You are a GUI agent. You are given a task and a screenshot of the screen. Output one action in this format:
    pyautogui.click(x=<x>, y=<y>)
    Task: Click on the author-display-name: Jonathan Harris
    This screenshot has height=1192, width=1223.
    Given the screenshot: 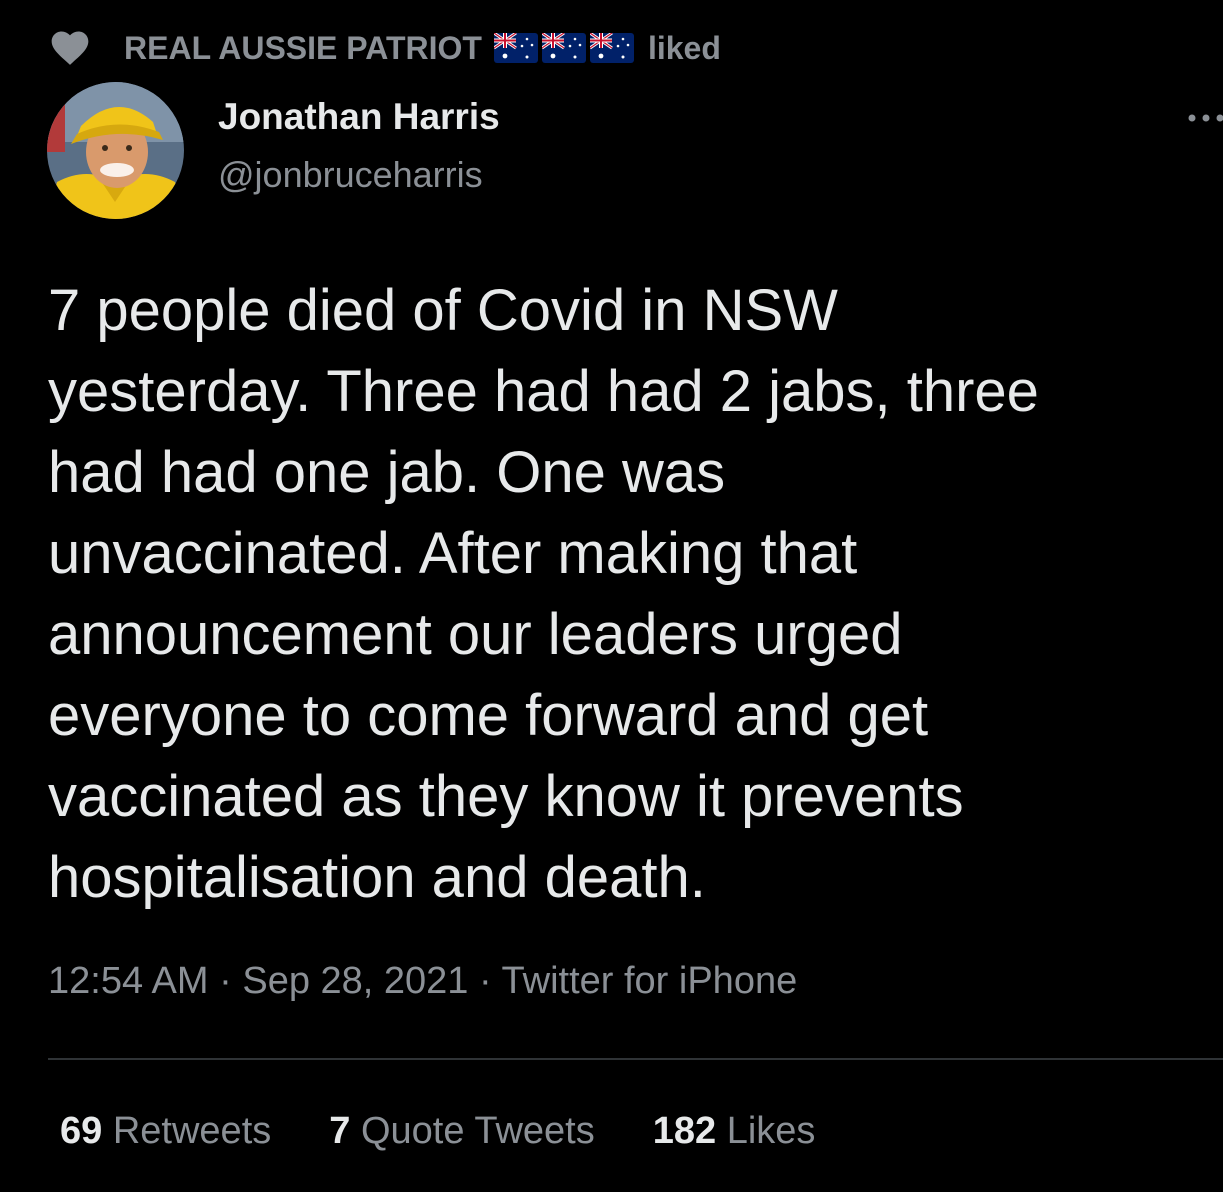 What is the action you would take?
    pyautogui.click(x=359, y=117)
    